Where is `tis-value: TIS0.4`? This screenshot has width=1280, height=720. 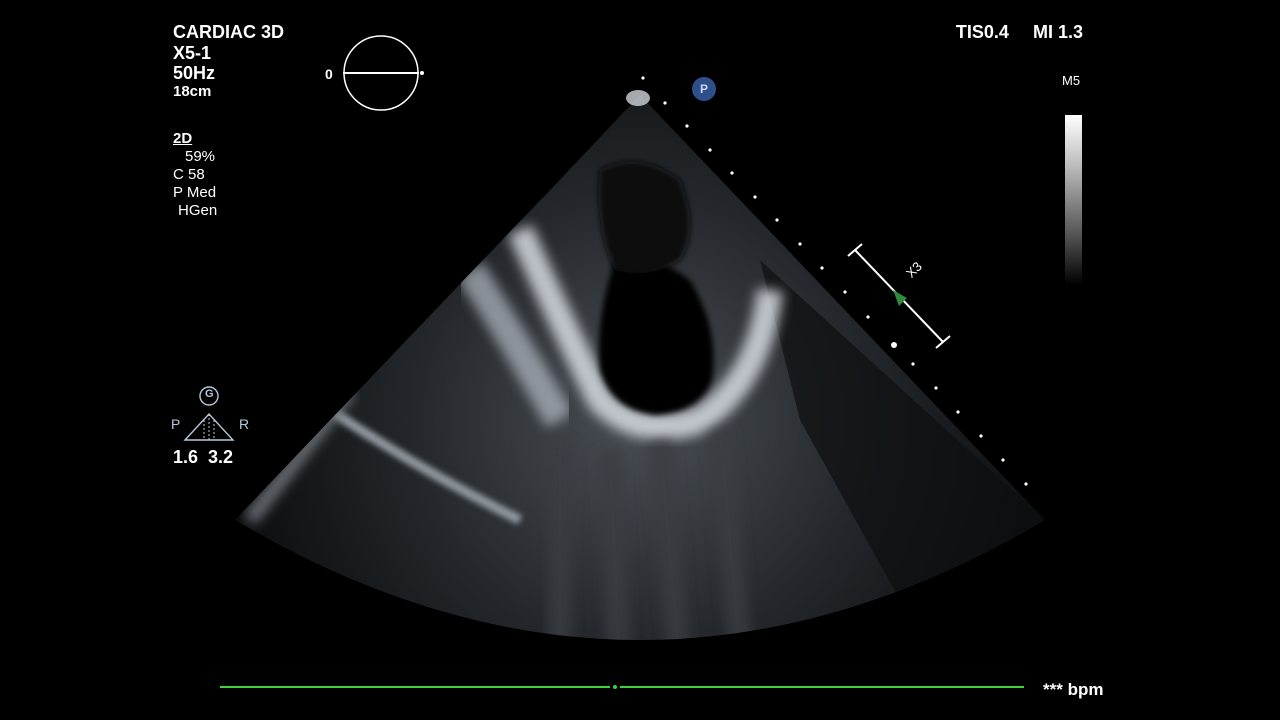 tis-value: TIS0.4 is located at coordinates (982, 32).